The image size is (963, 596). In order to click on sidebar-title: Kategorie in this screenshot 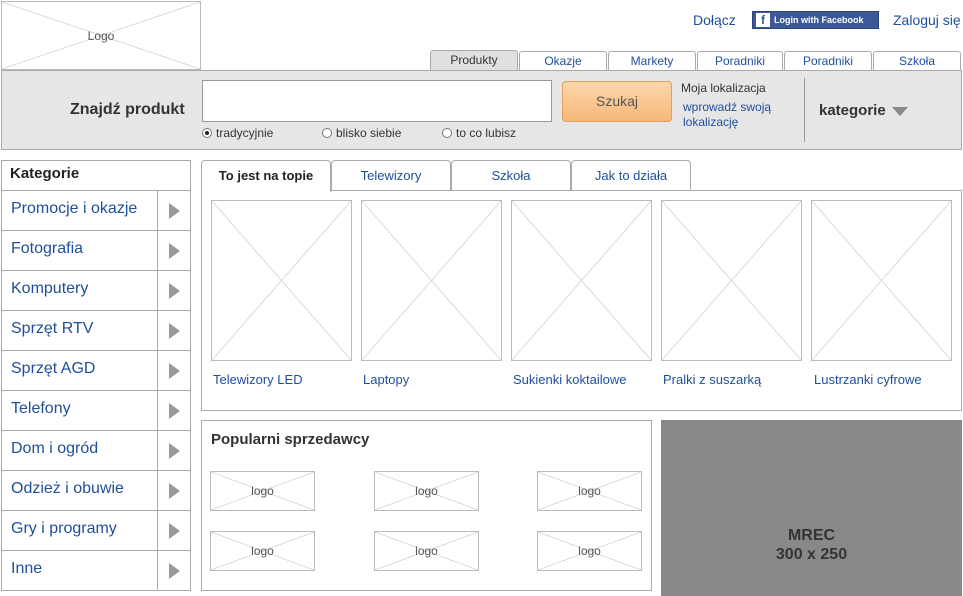, I will do `click(96, 176)`.